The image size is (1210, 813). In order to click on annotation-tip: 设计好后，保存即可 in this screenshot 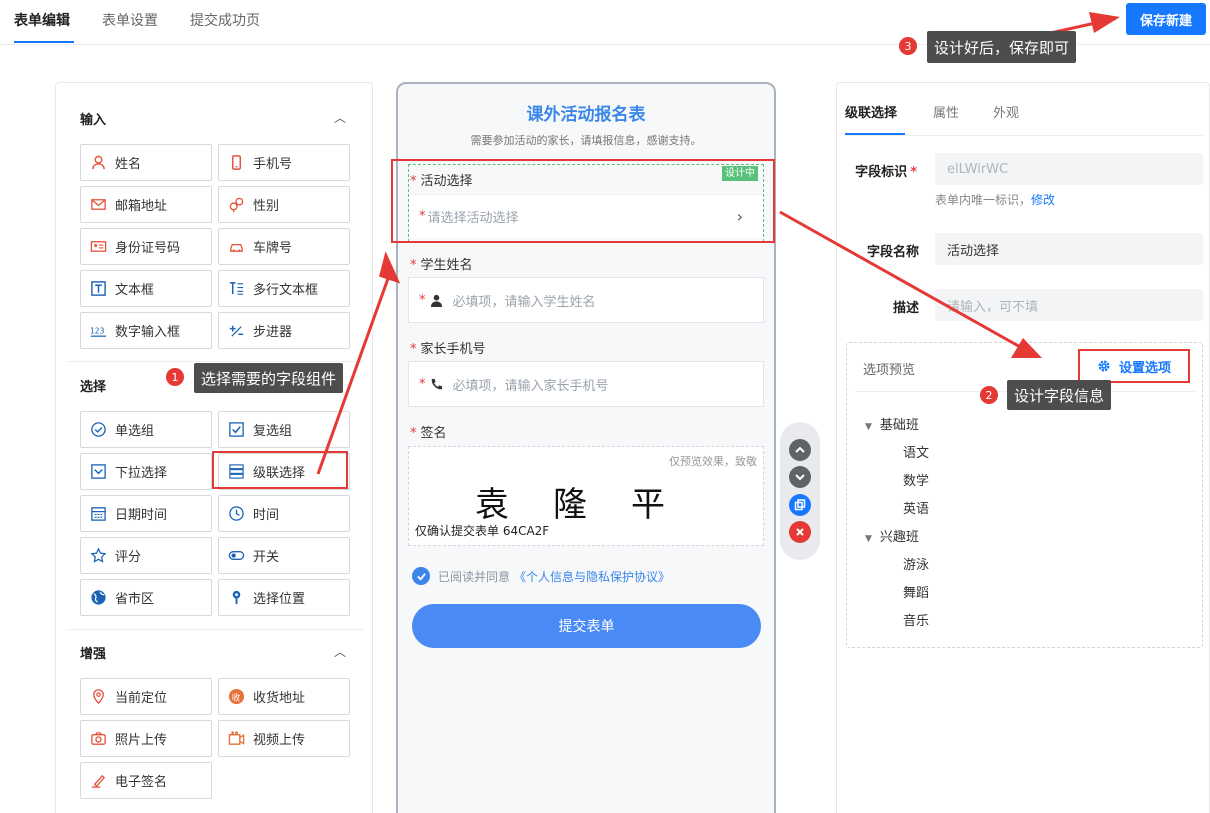, I will do `click(1002, 47)`.